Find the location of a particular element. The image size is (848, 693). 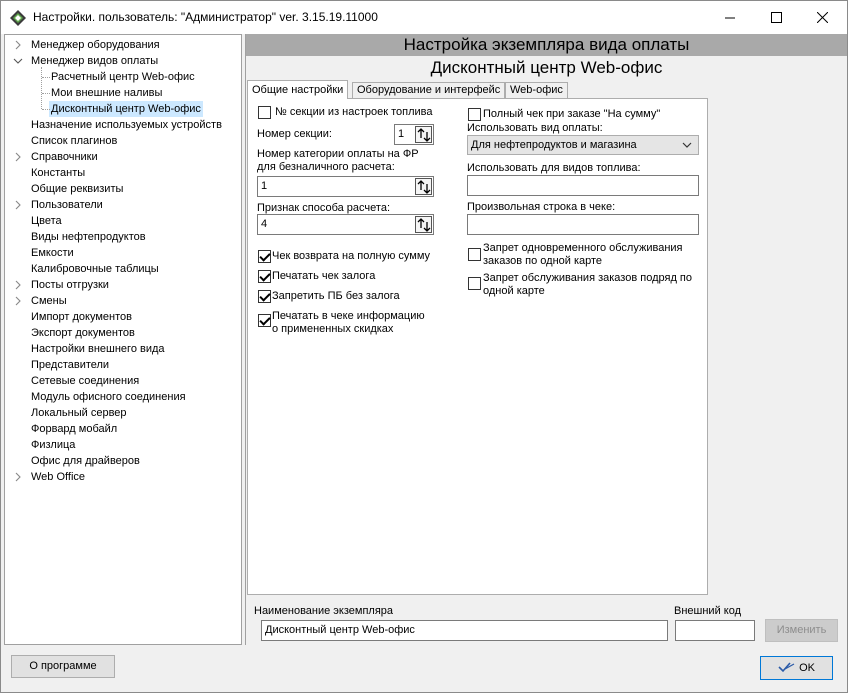

tree-item-виды-нефтепродуктов: Виды нефтепродуктов is located at coordinates (123, 237).